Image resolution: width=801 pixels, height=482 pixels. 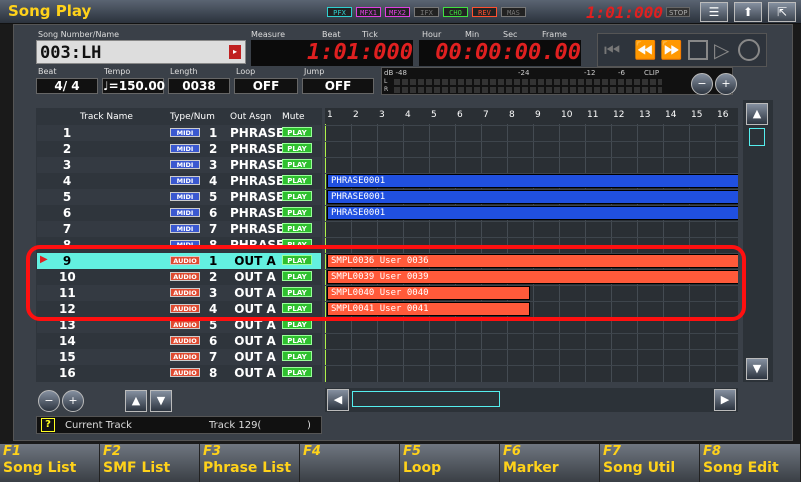 What do you see at coordinates (50, 463) in the screenshot?
I see `function-key-f1: F1 Song List` at bounding box center [50, 463].